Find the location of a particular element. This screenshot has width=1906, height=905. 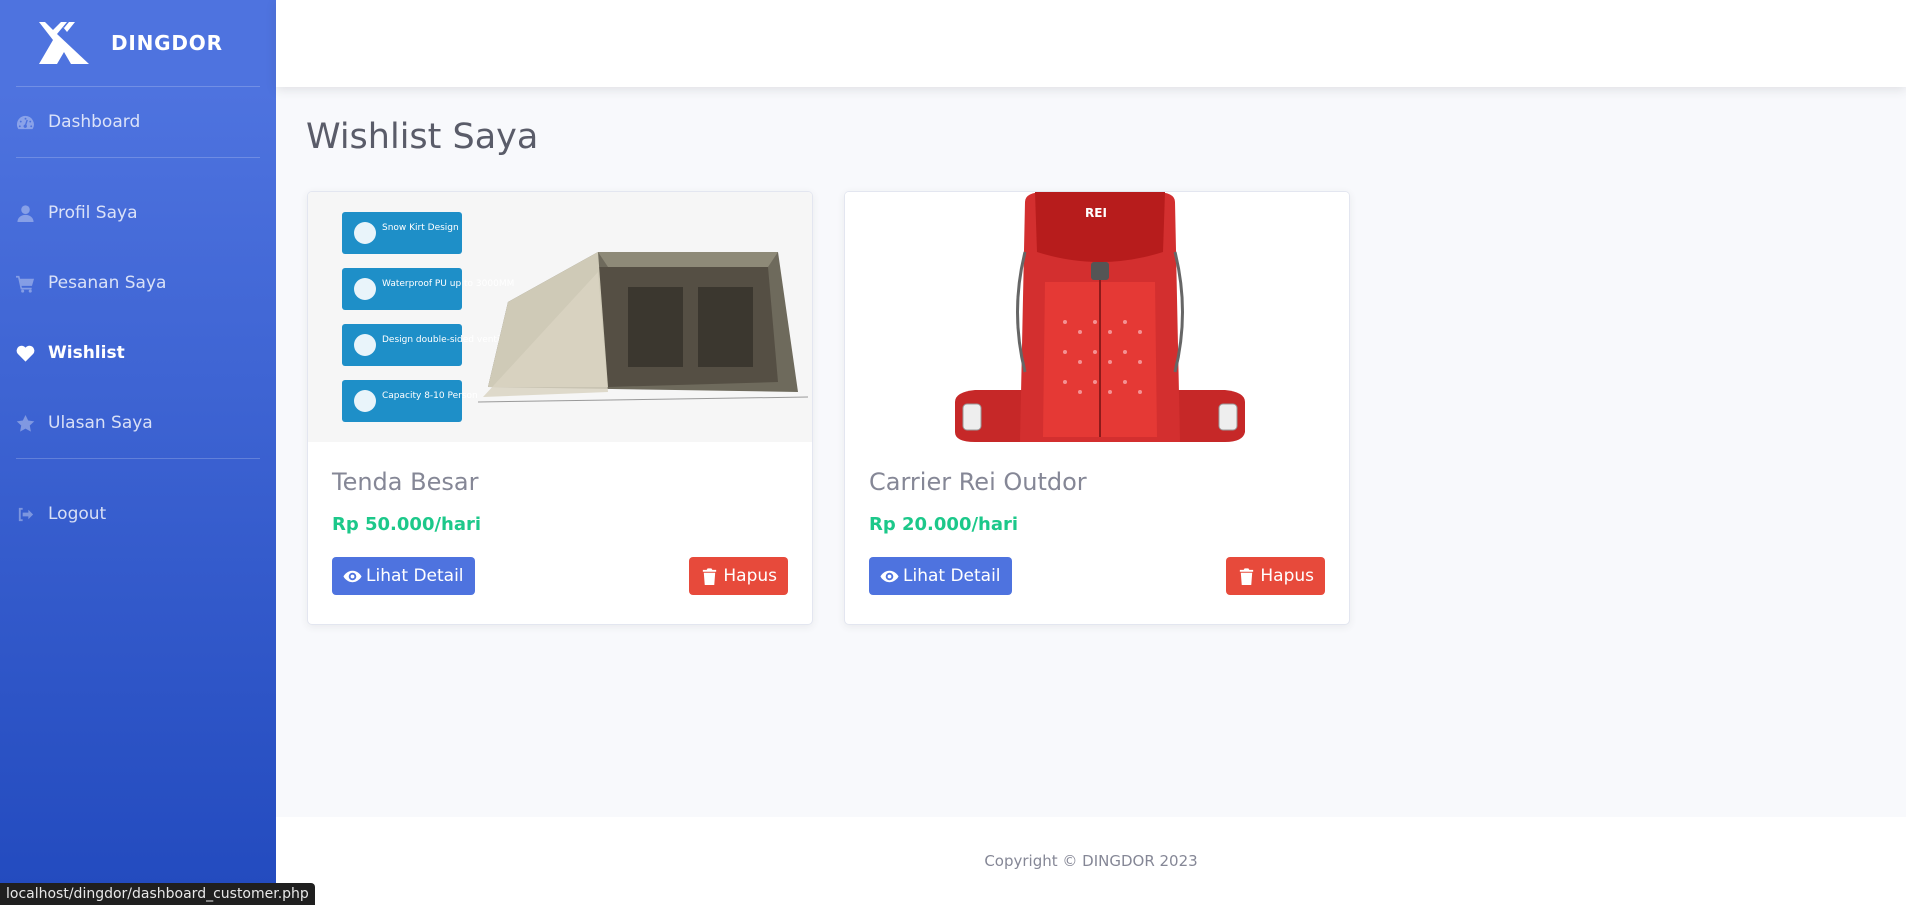

sidebar-item-profil-saya: Profil Saya is located at coordinates (138, 213).